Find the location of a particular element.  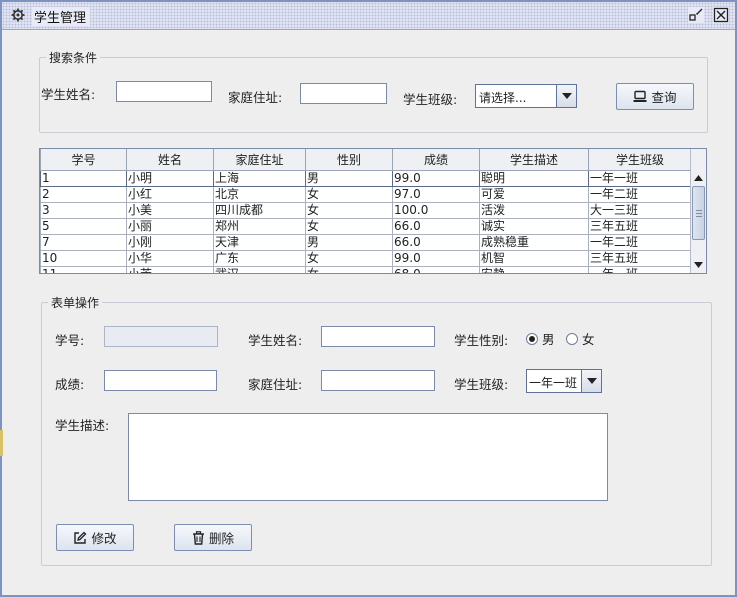

column-header: 家庭住址 is located at coordinates (259, 160).